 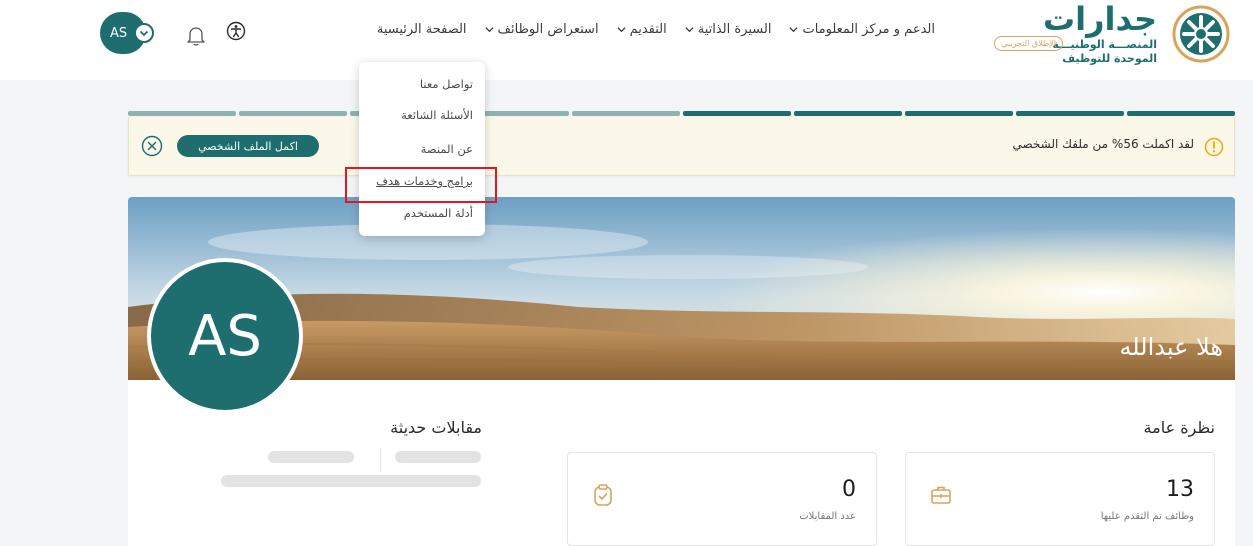 I want to click on stat-card-applied-jobs: 13 وظائف تم التقدم عليها, so click(x=1060, y=499).